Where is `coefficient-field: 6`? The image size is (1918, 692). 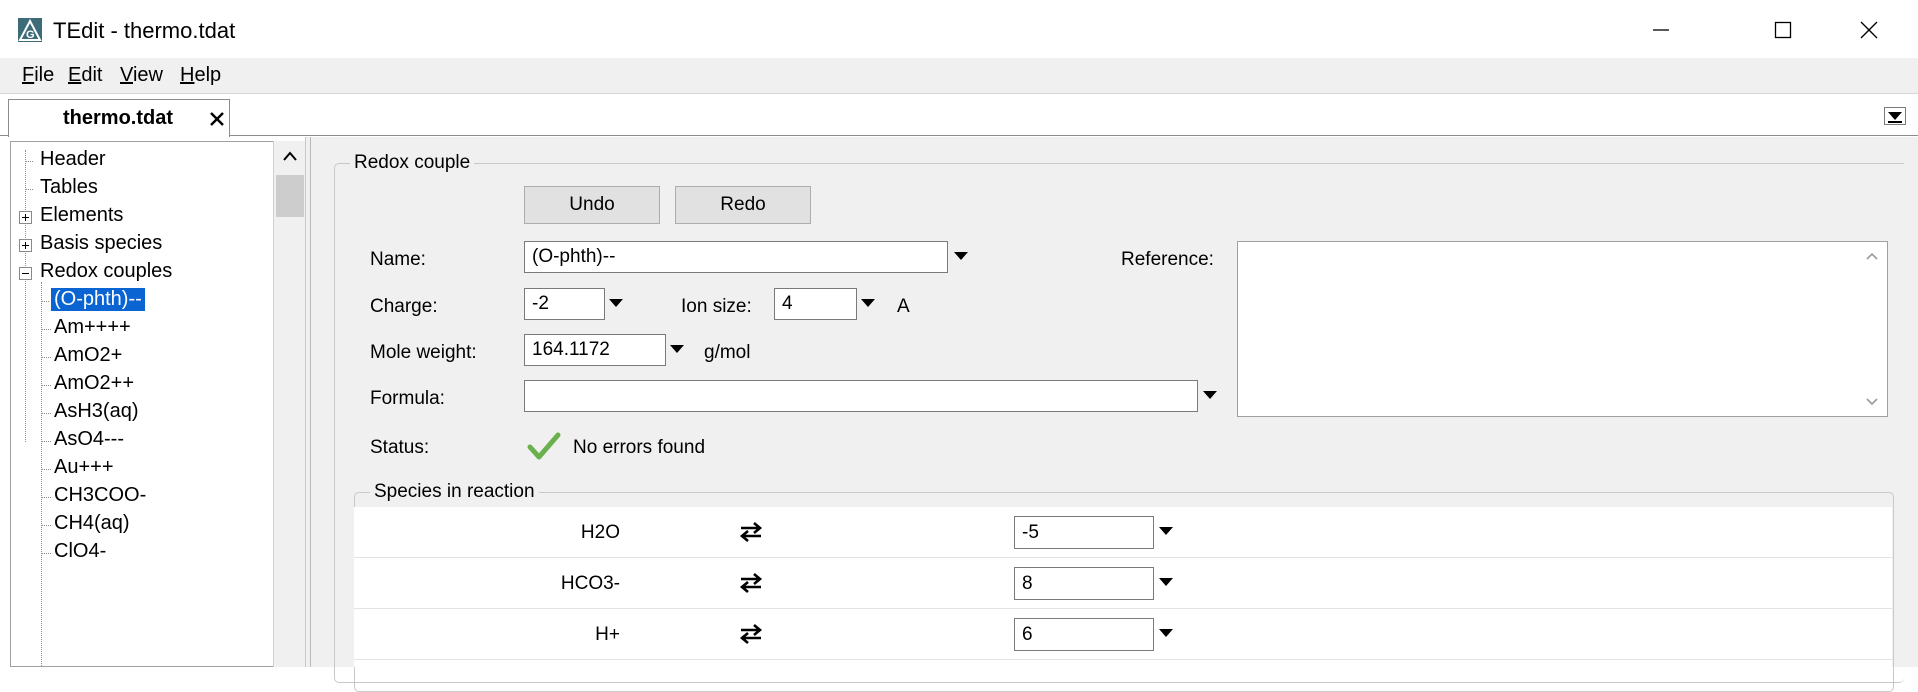
coefficient-field: 6 is located at coordinates (1084, 634).